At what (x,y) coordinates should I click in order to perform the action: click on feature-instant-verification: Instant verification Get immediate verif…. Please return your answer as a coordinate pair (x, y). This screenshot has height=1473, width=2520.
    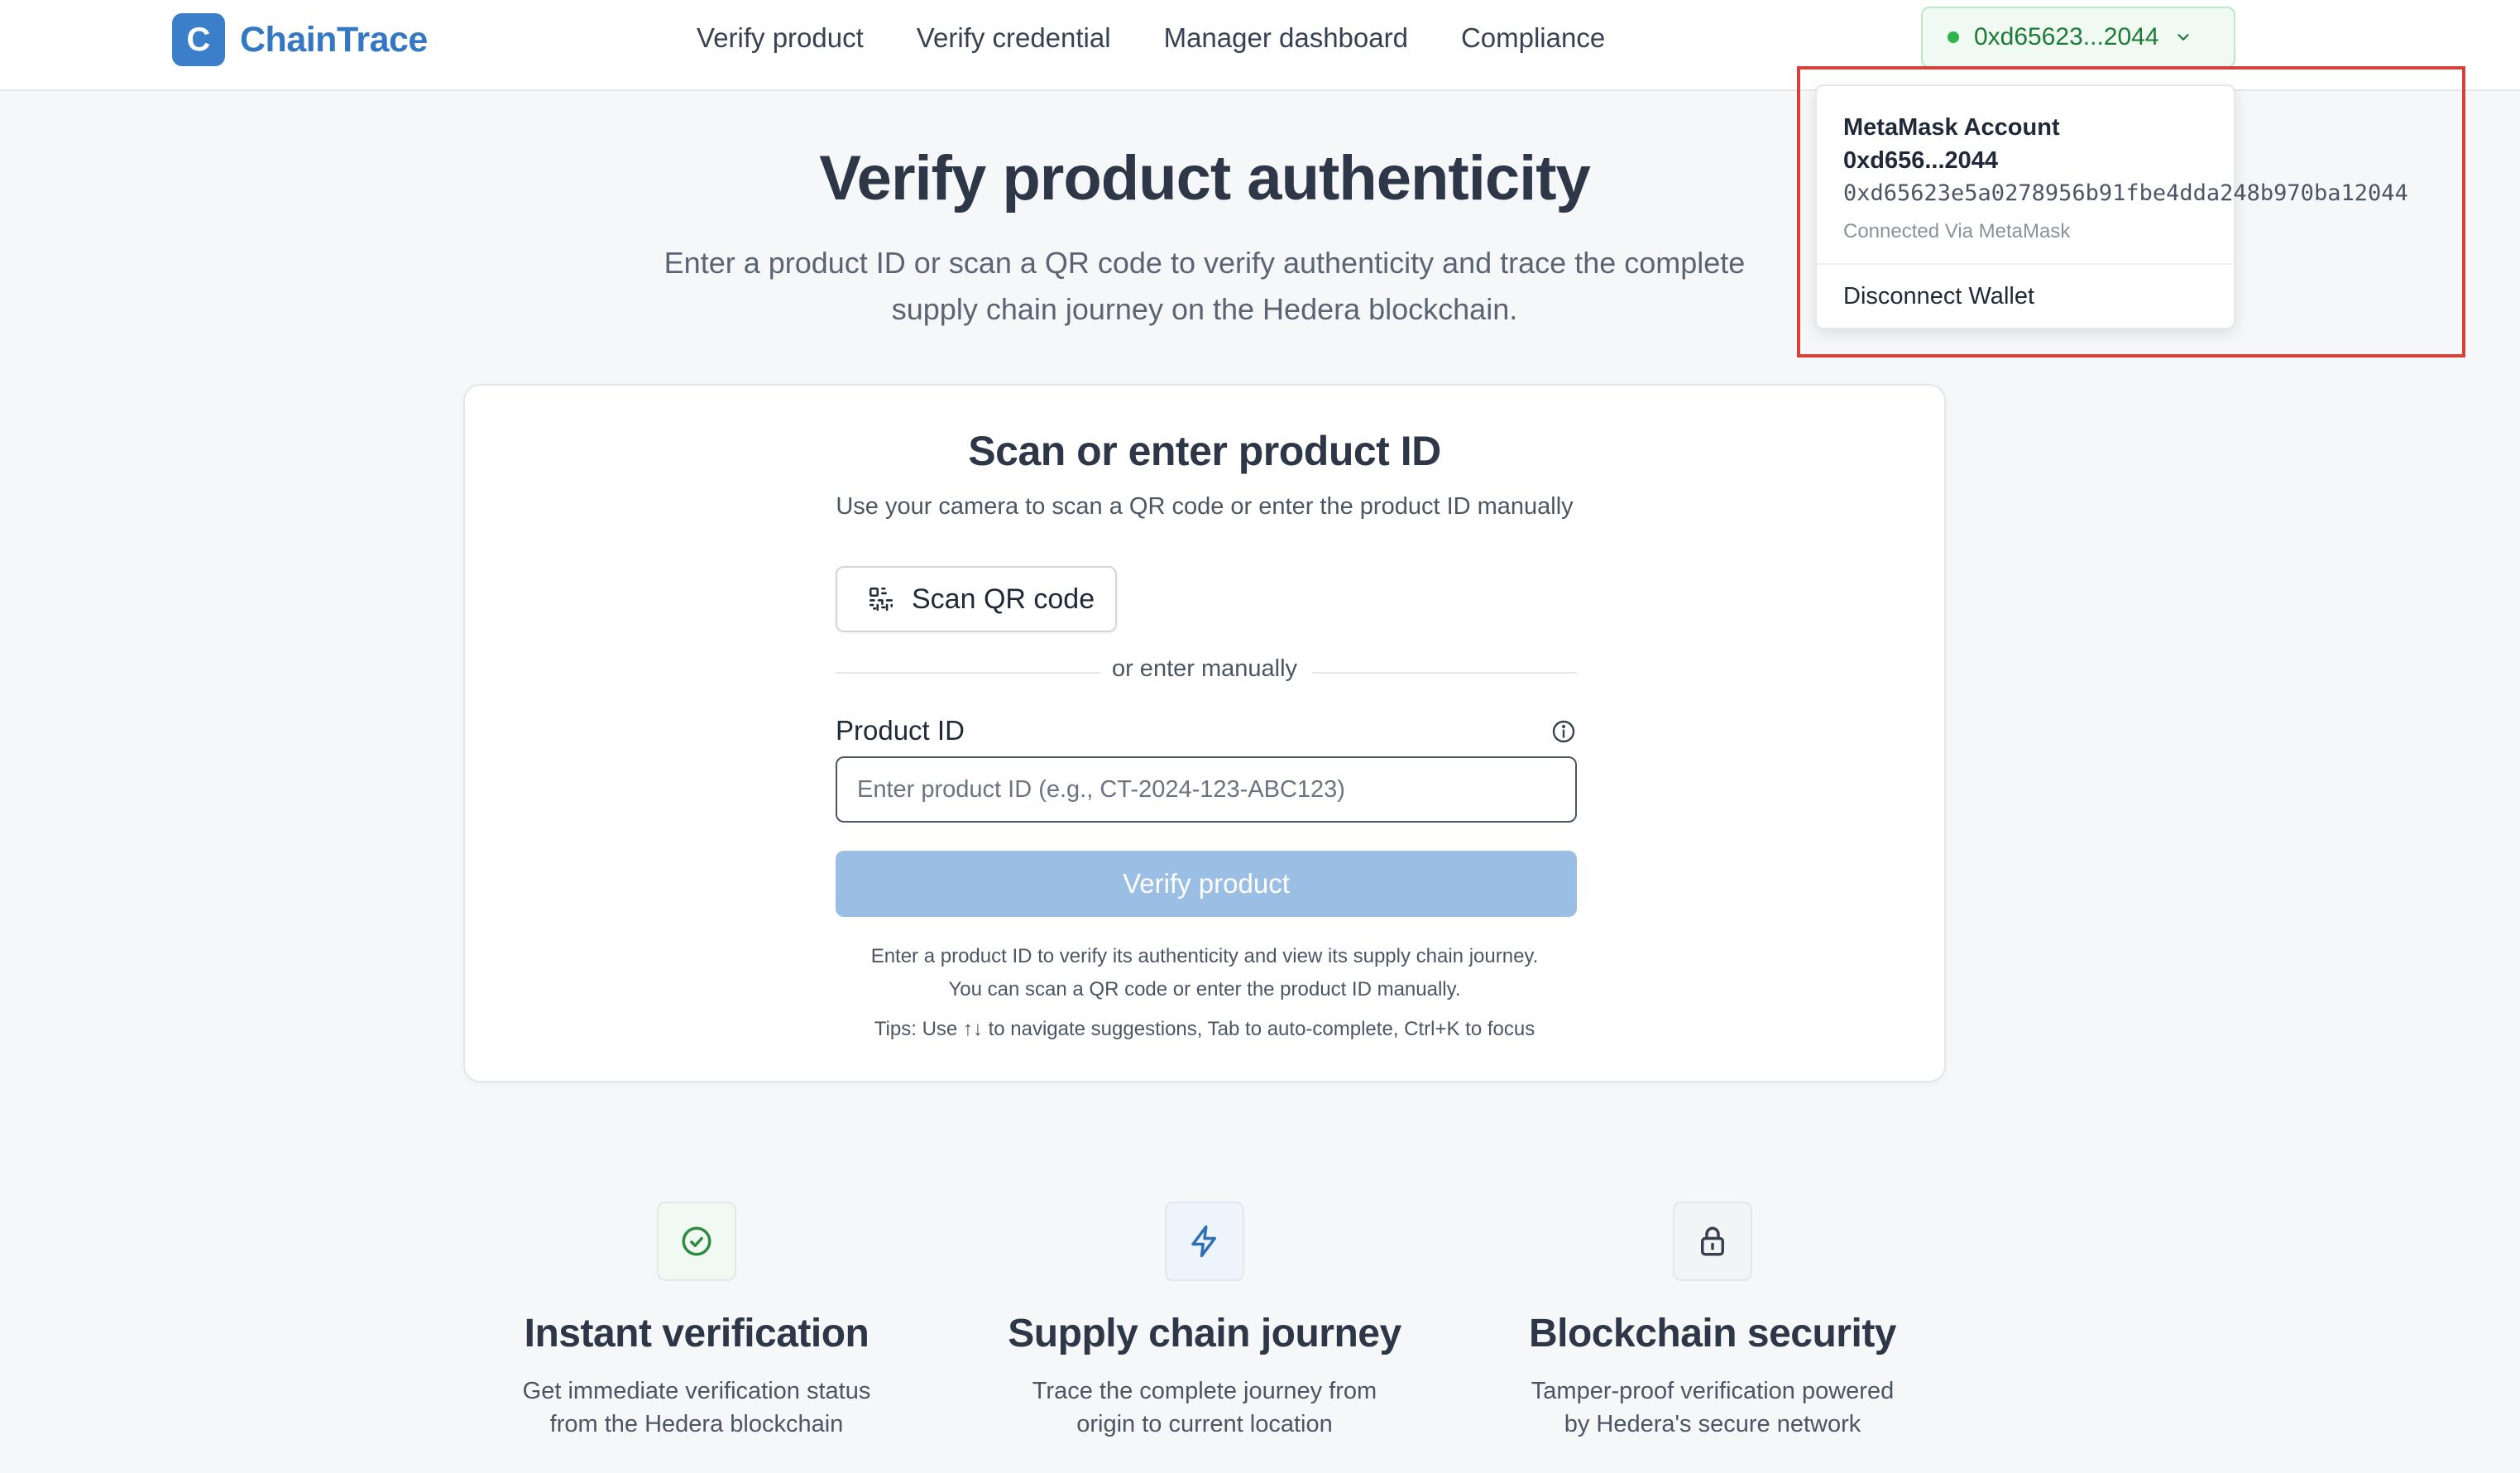
    Looking at the image, I should click on (696, 1321).